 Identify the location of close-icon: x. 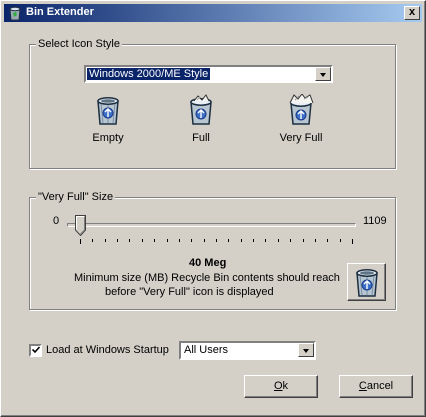
(412, 12).